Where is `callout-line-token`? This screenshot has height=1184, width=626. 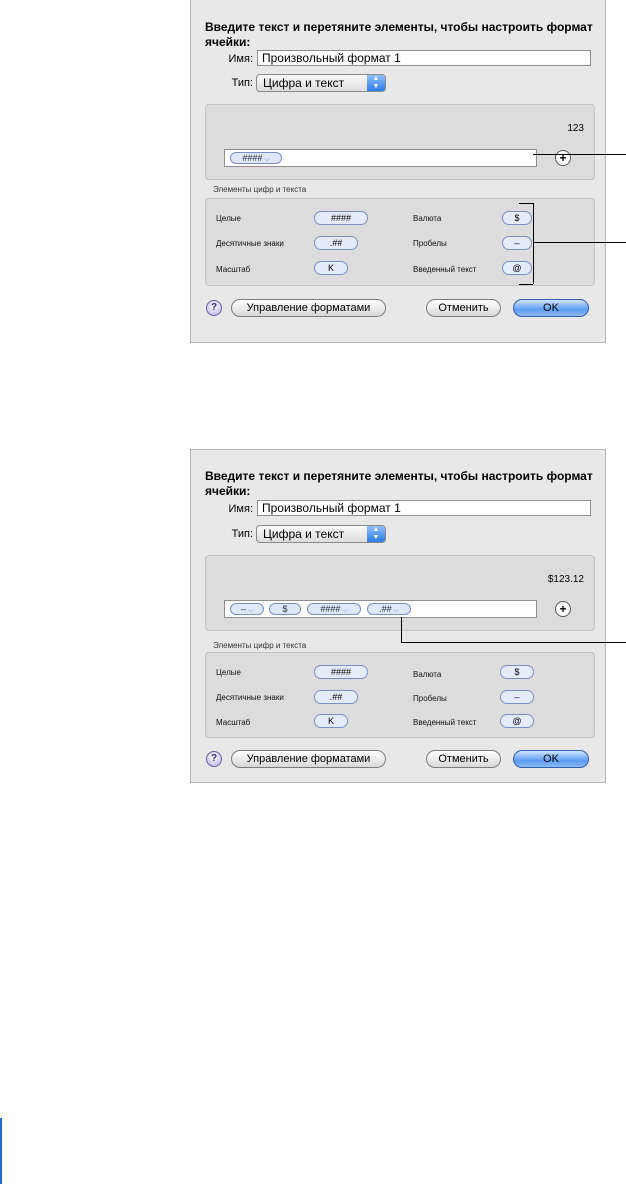
callout-line-token is located at coordinates (513, 642).